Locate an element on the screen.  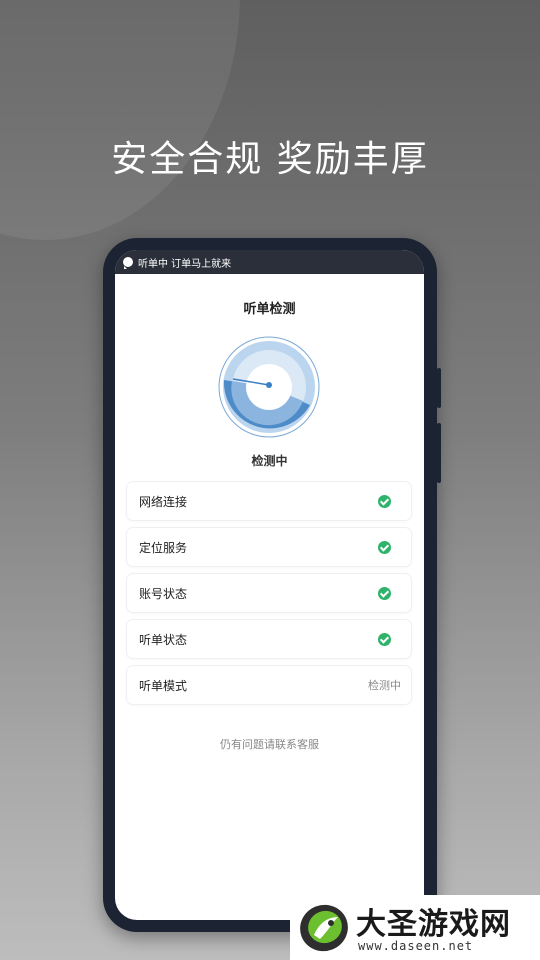
chat-bubble-icon is located at coordinates (128, 263).